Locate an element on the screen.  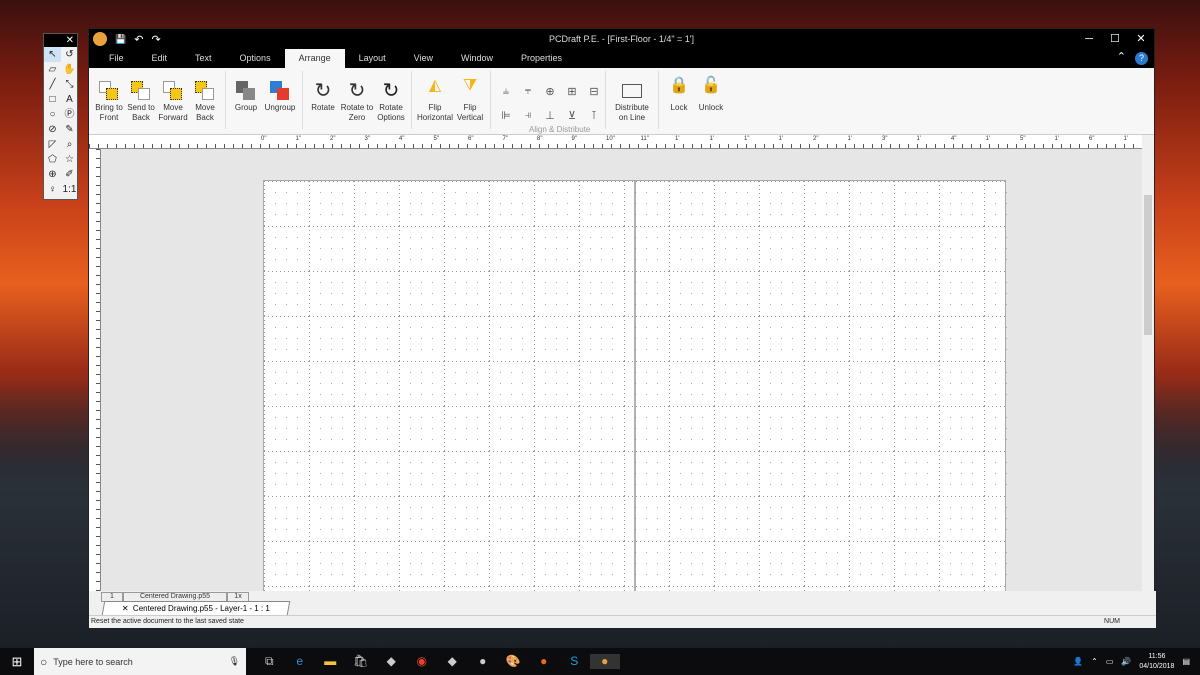
align-vcenter-icon: ⊕ is located at coordinates (550, 95).